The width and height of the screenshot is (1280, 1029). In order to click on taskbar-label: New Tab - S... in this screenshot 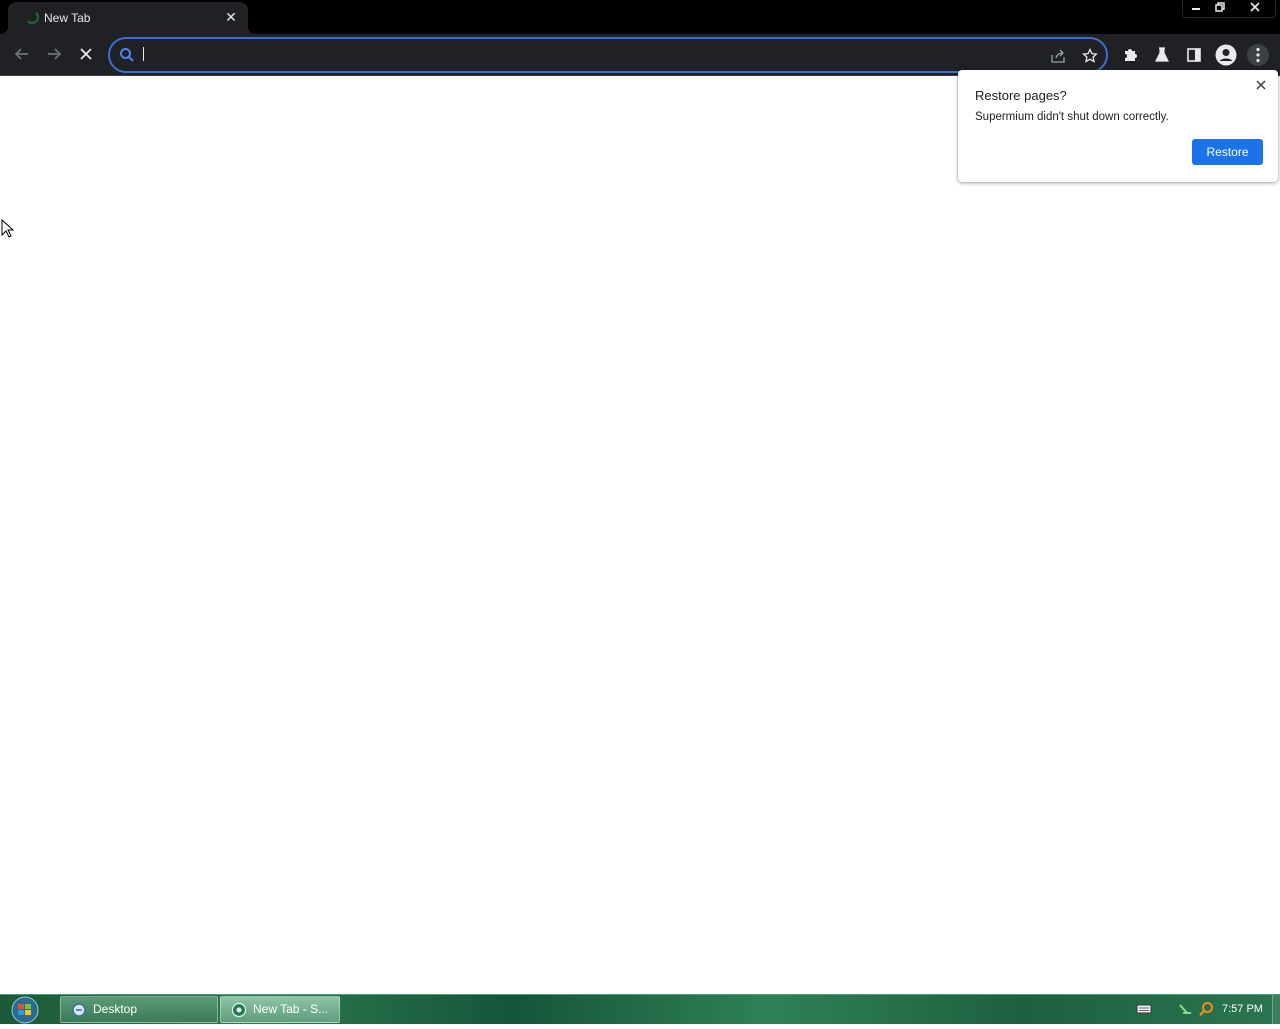, I will do `click(291, 1009)`.